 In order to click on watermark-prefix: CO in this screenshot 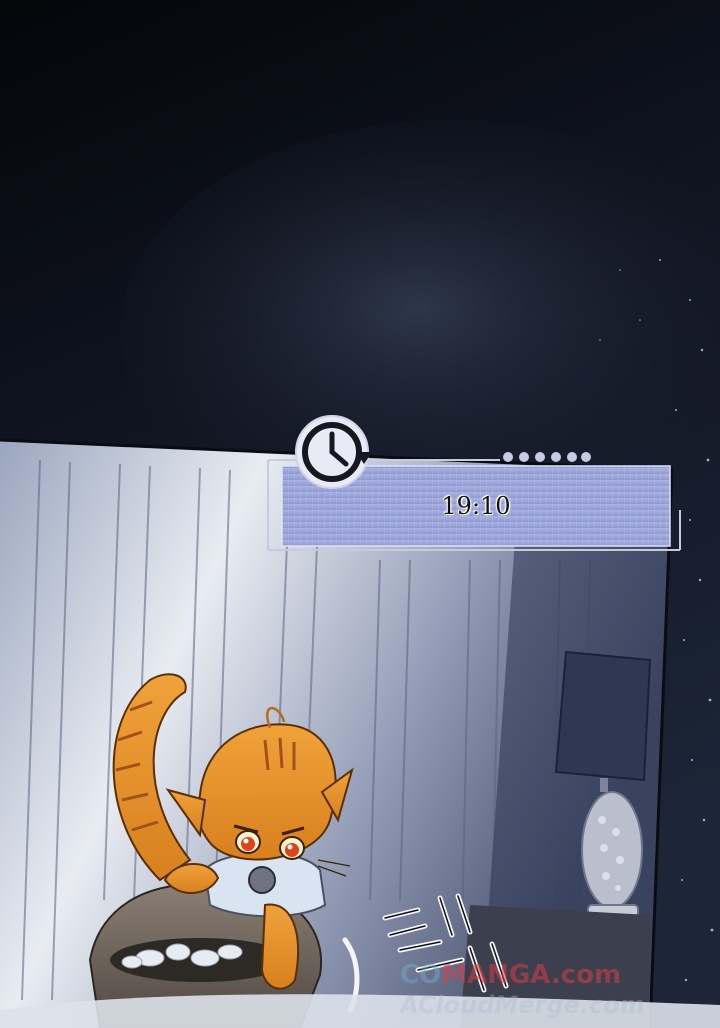, I will do `click(421, 976)`.